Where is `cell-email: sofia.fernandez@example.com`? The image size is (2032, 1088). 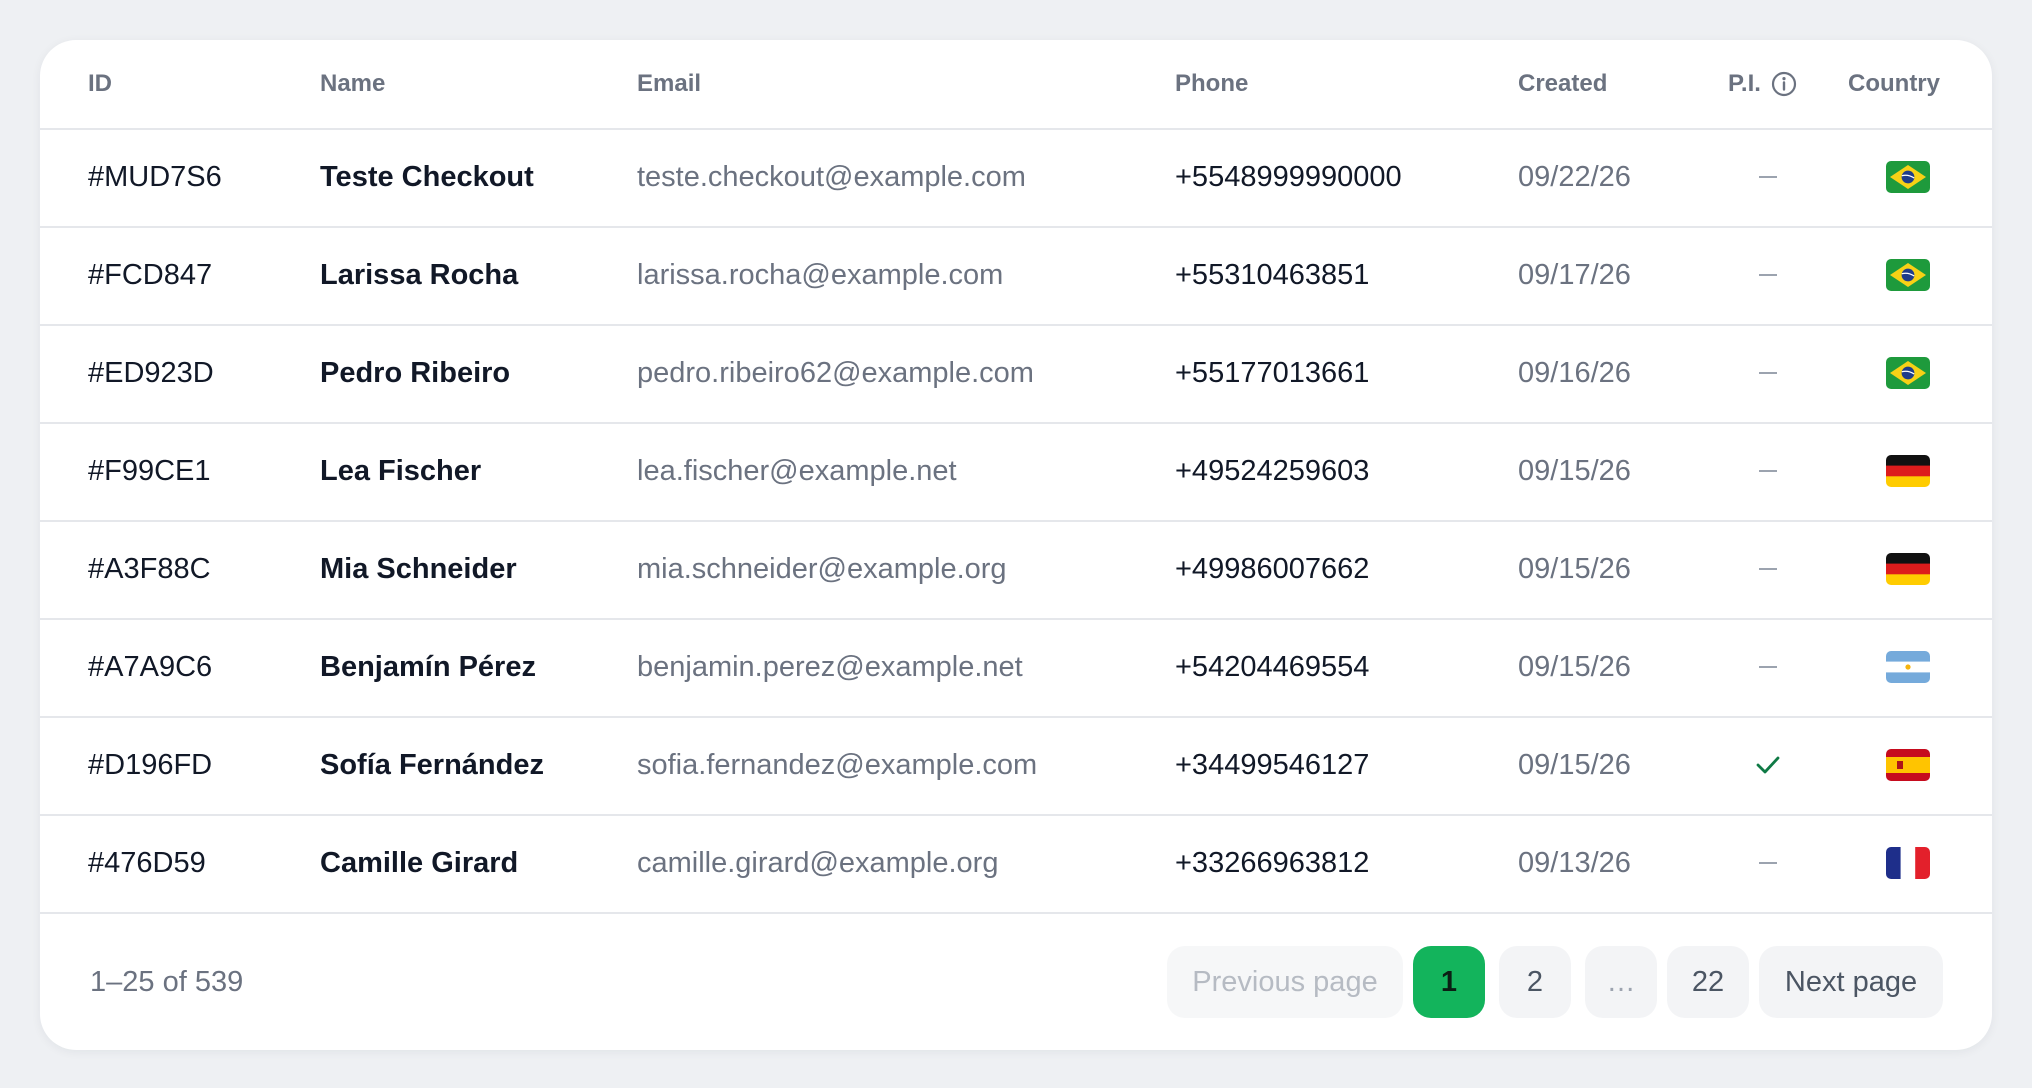
cell-email: sofia.fernandez@example.com is located at coordinates (837, 764).